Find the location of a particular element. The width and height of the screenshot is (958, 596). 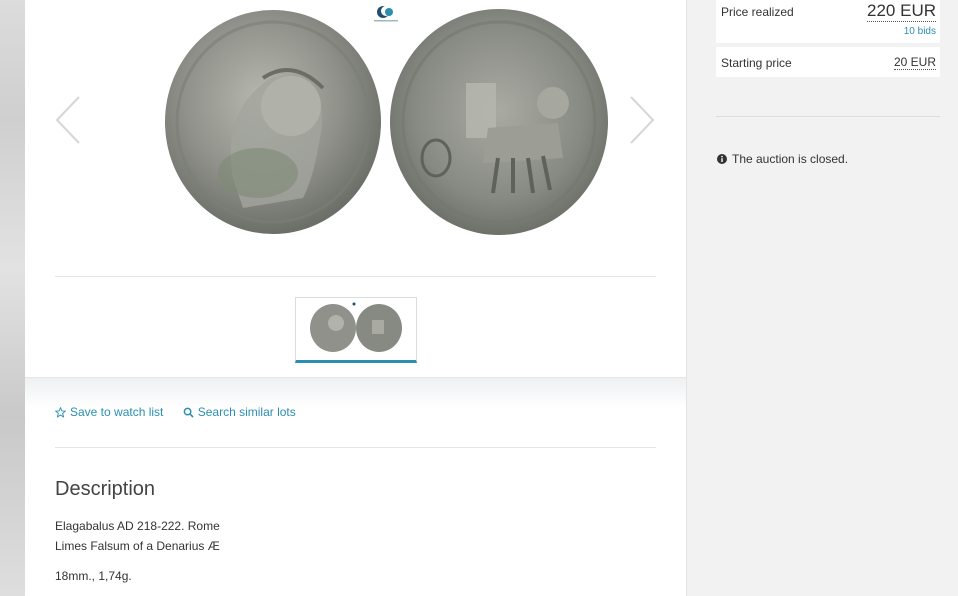

coin-obverse-image is located at coordinates (273, 122).